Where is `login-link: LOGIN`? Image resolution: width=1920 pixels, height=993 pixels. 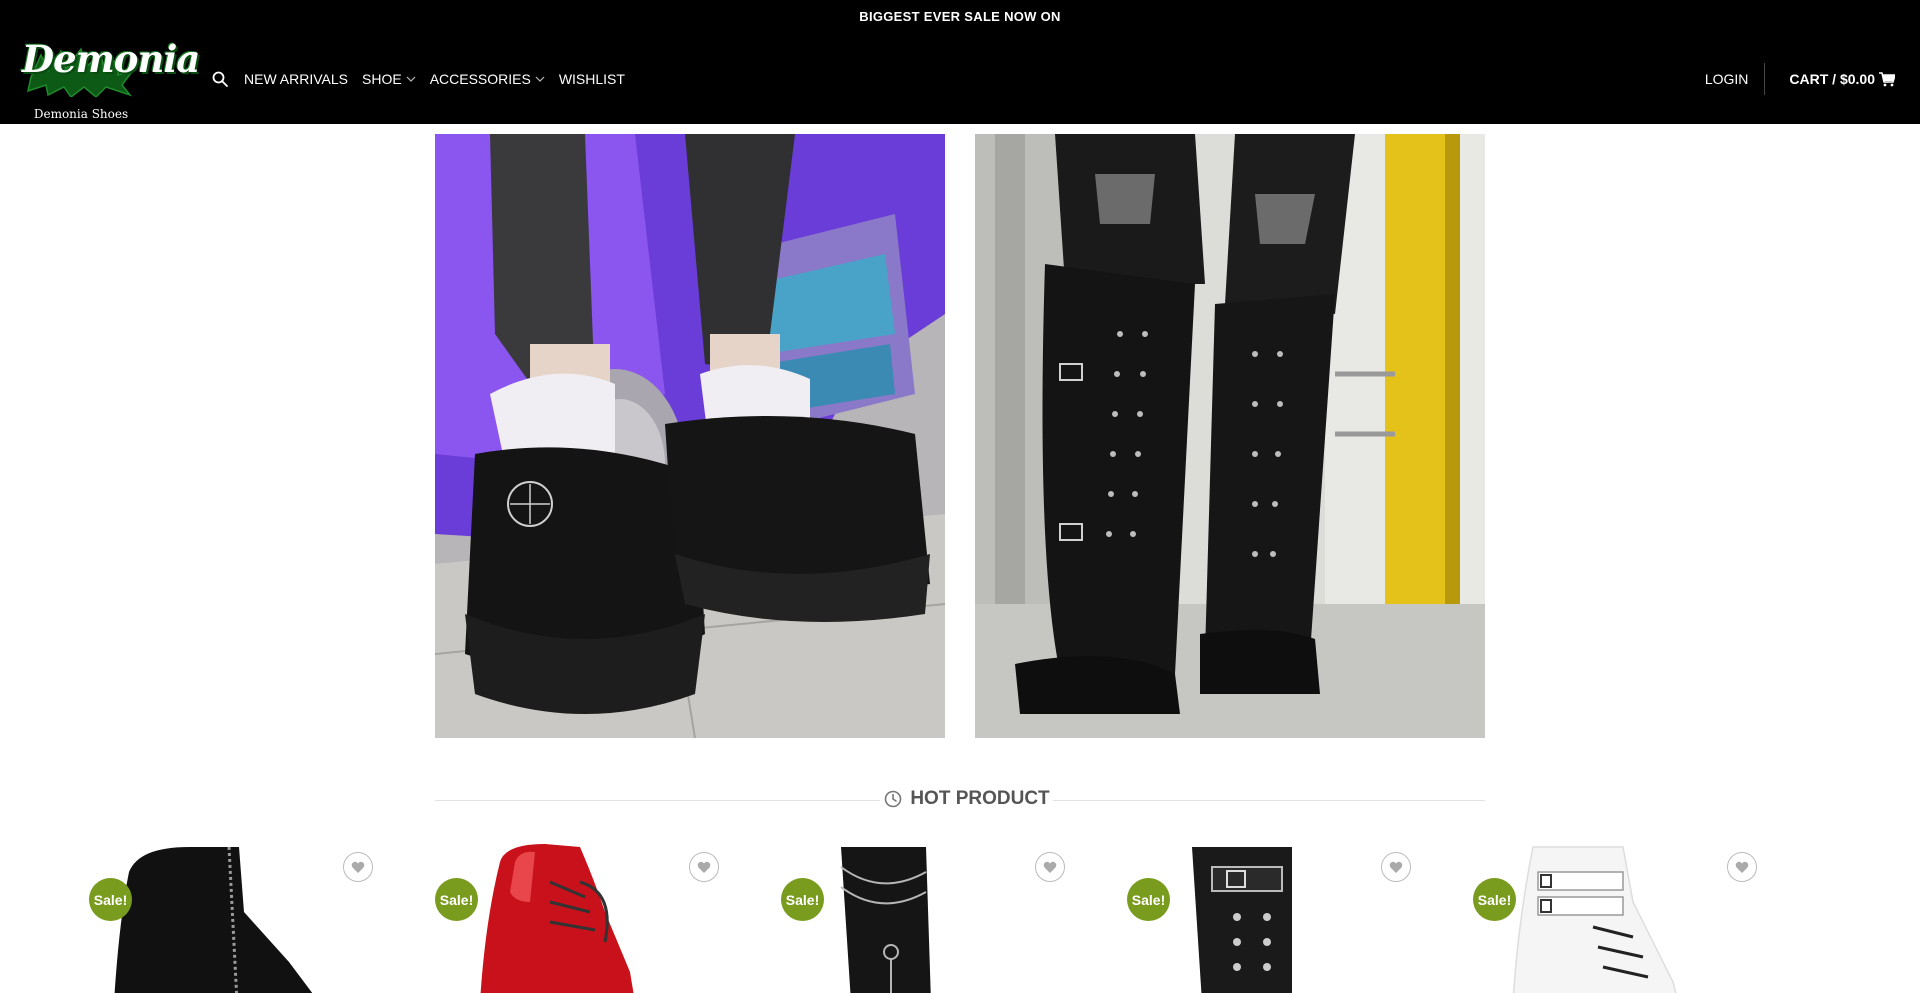 login-link: LOGIN is located at coordinates (1727, 79).